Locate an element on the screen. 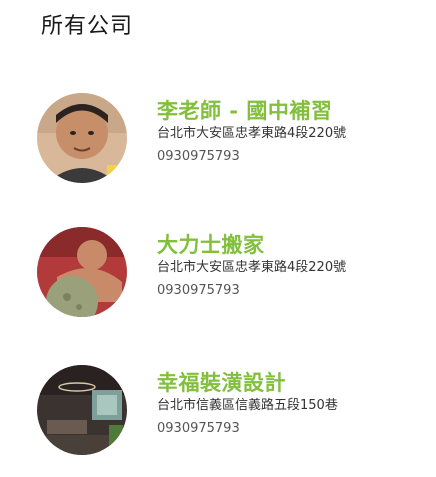  company-name: 李老師 - 國中補習 is located at coordinates (251, 111).